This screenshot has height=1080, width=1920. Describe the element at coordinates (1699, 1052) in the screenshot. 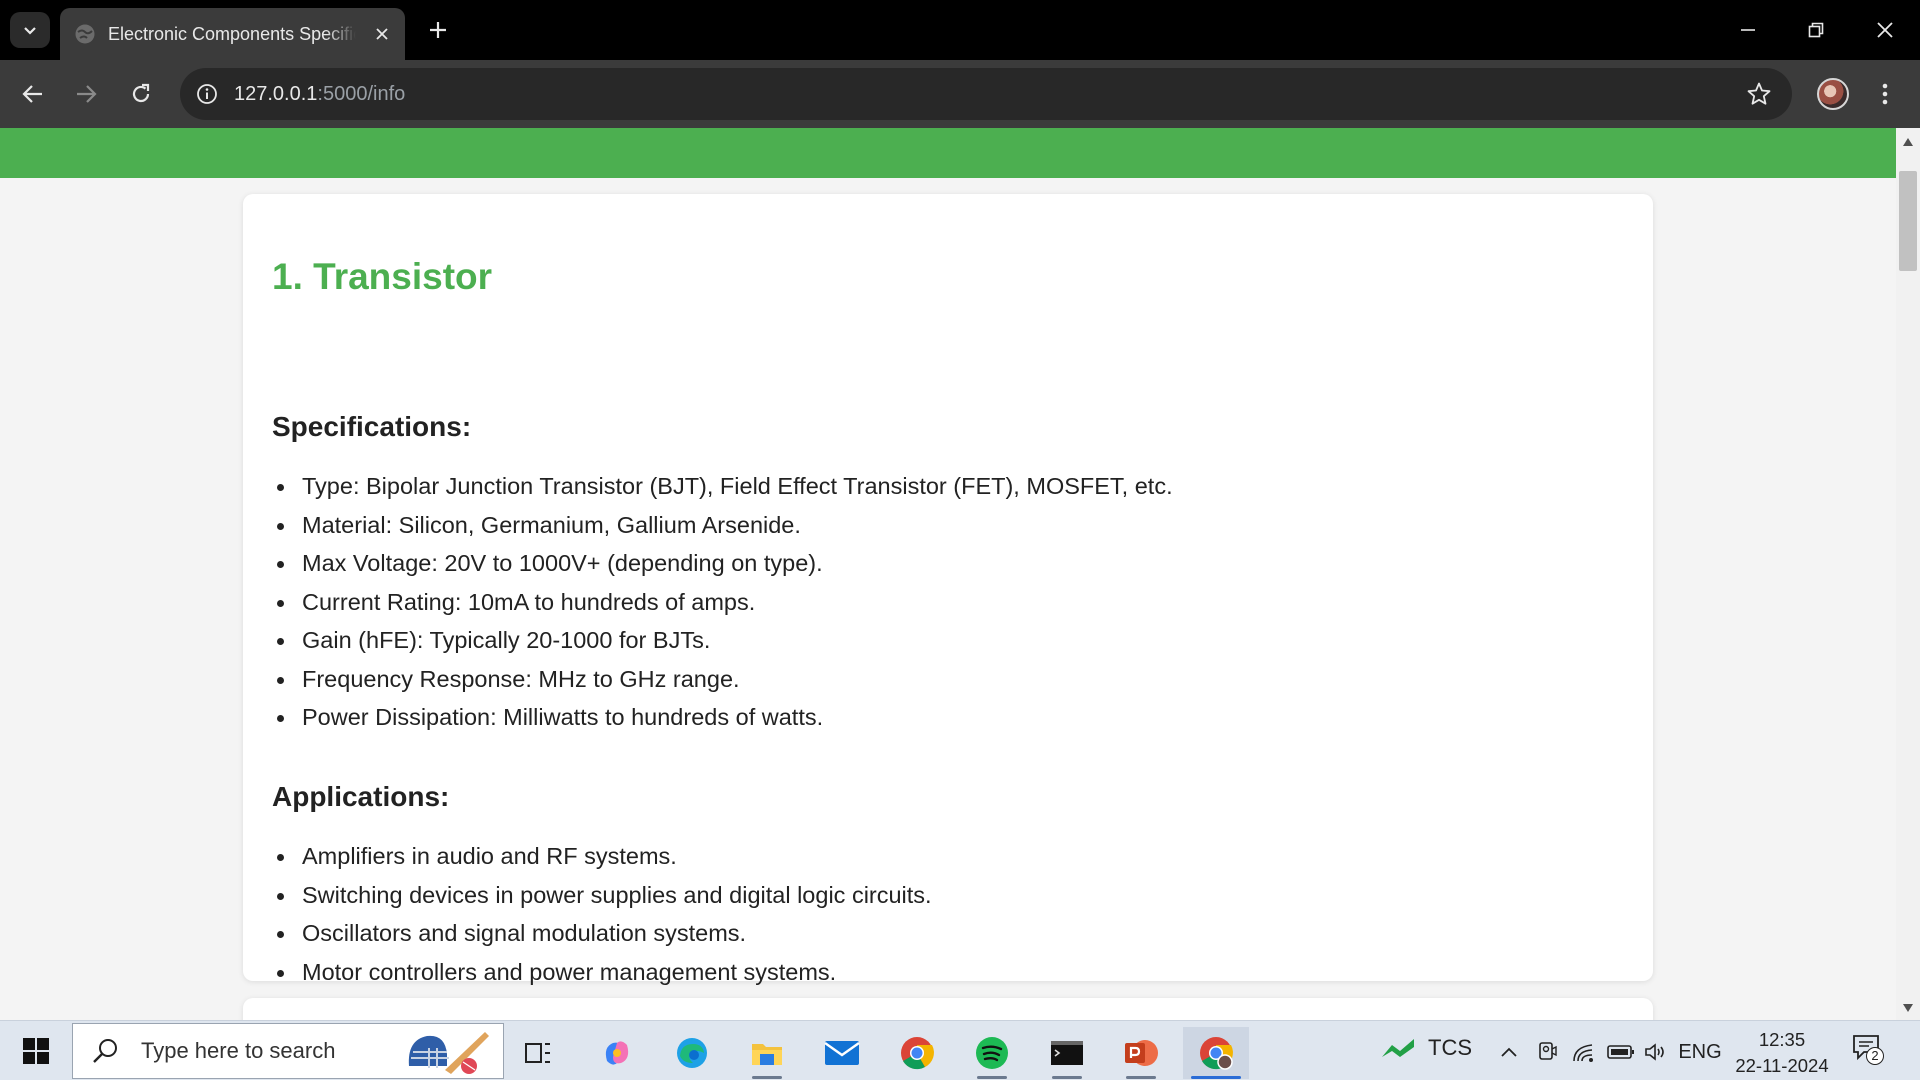

I see `language-indicator: ENG` at that location.